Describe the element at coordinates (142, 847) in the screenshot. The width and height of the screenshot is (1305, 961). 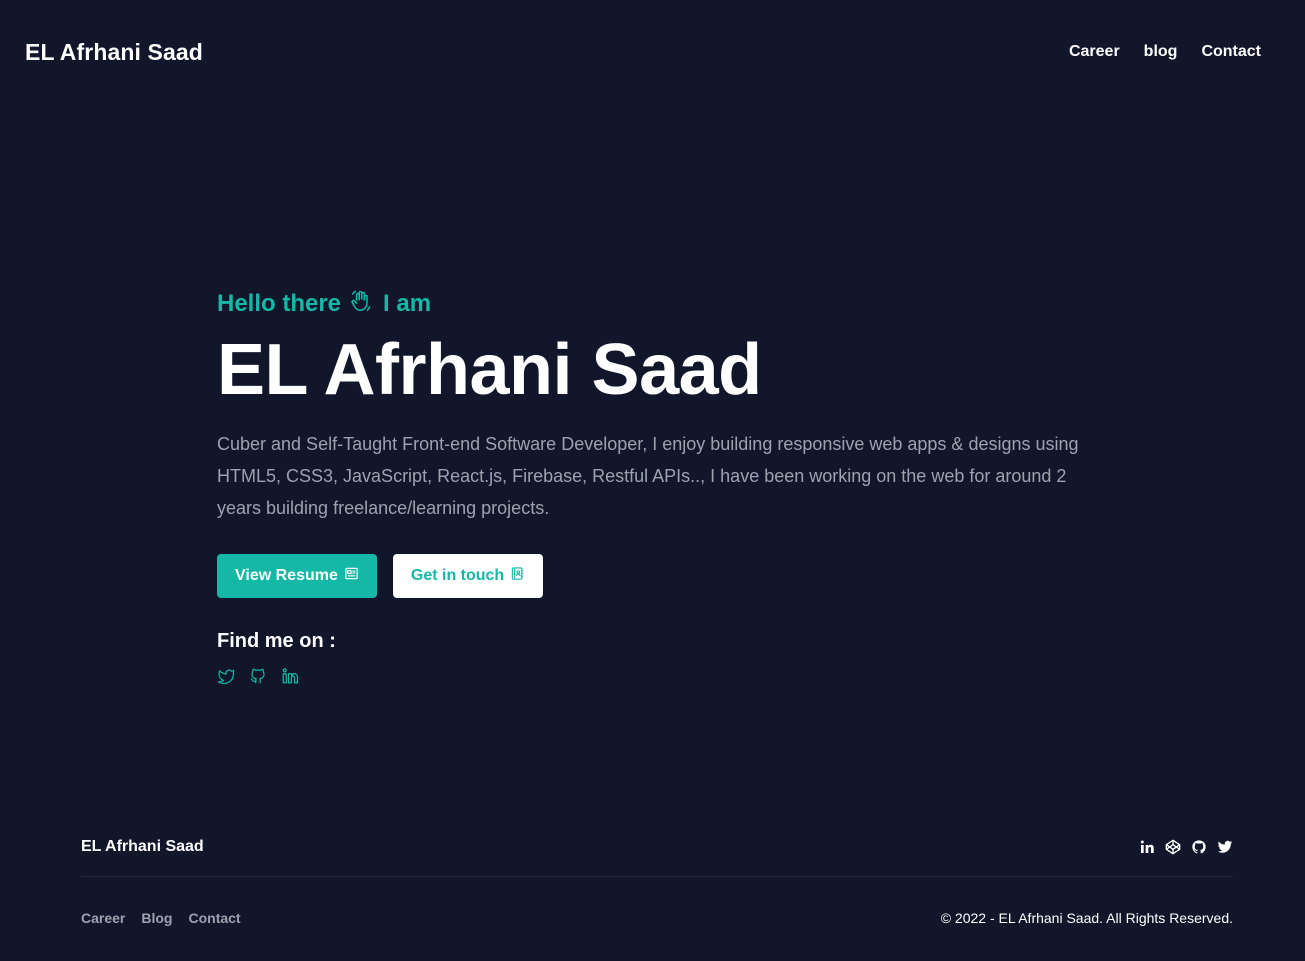
I see `footer-brand: EL Afrhani Saad` at that location.